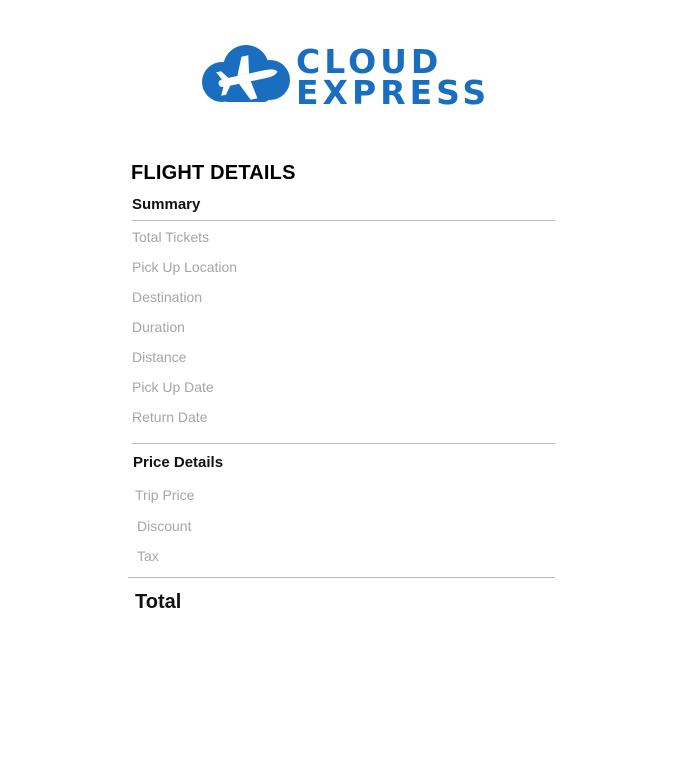 This screenshot has width=683, height=768. Describe the element at coordinates (164, 526) in the screenshot. I see `price-row-discount: Discount` at that location.